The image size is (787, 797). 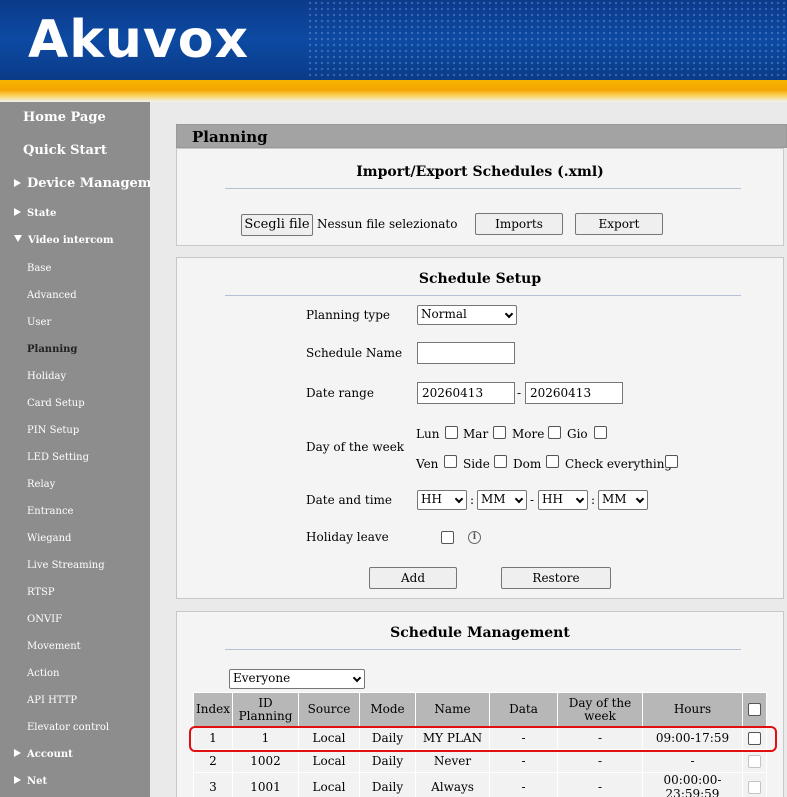 I want to click on imports-button: Imports, so click(x=519, y=224).